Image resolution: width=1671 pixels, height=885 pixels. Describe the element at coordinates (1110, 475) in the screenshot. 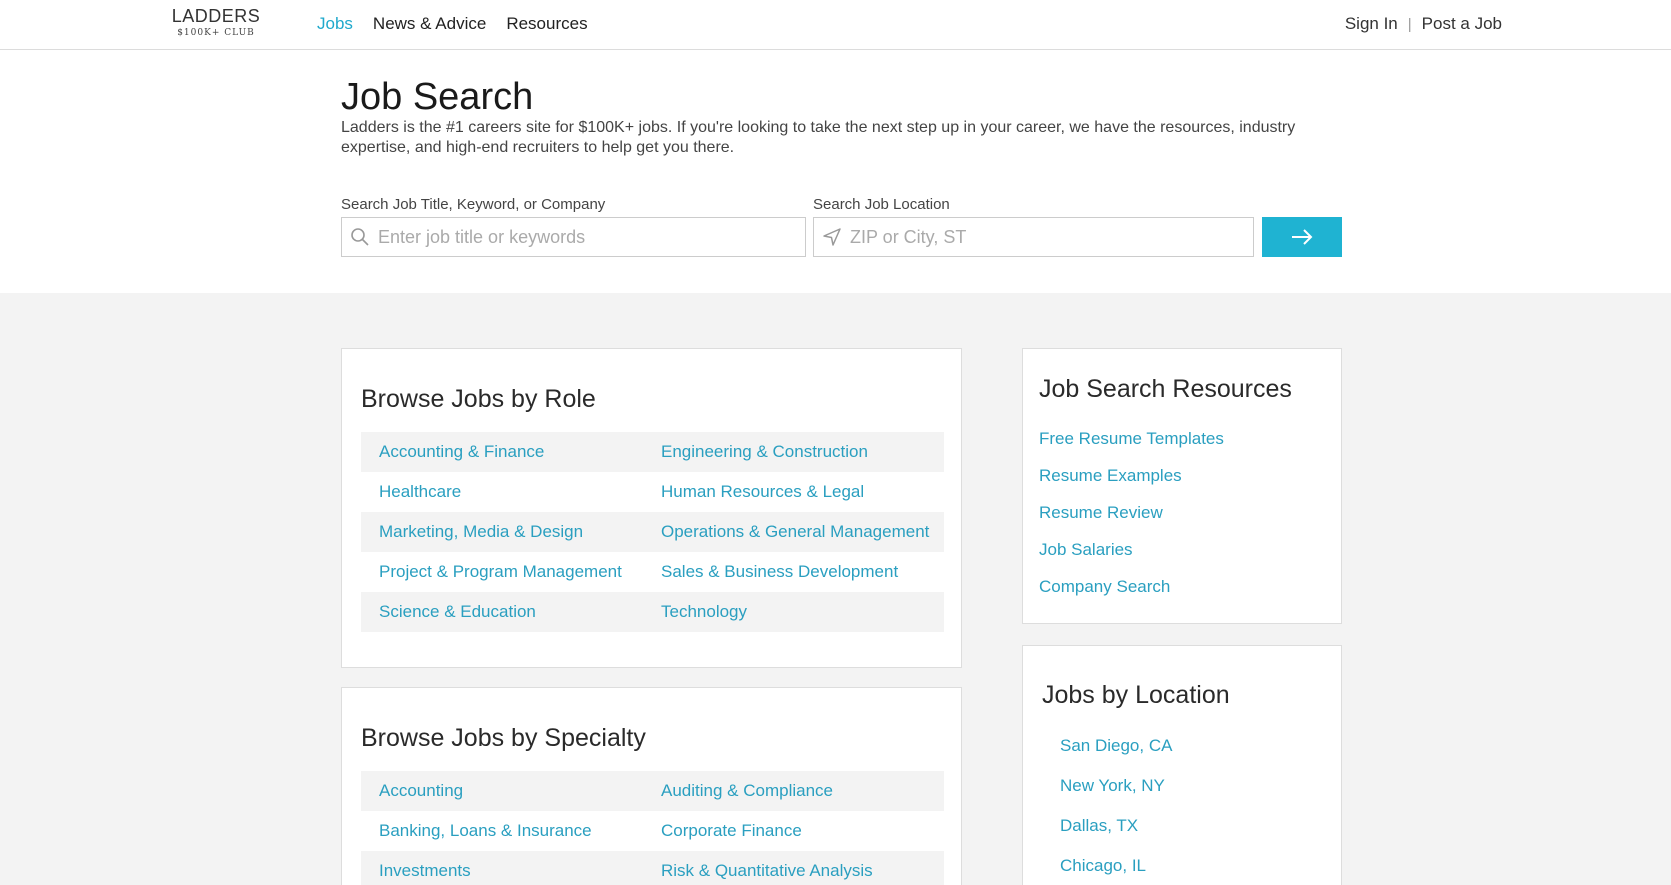

I see `resume-examples-link: Resume Examples` at that location.